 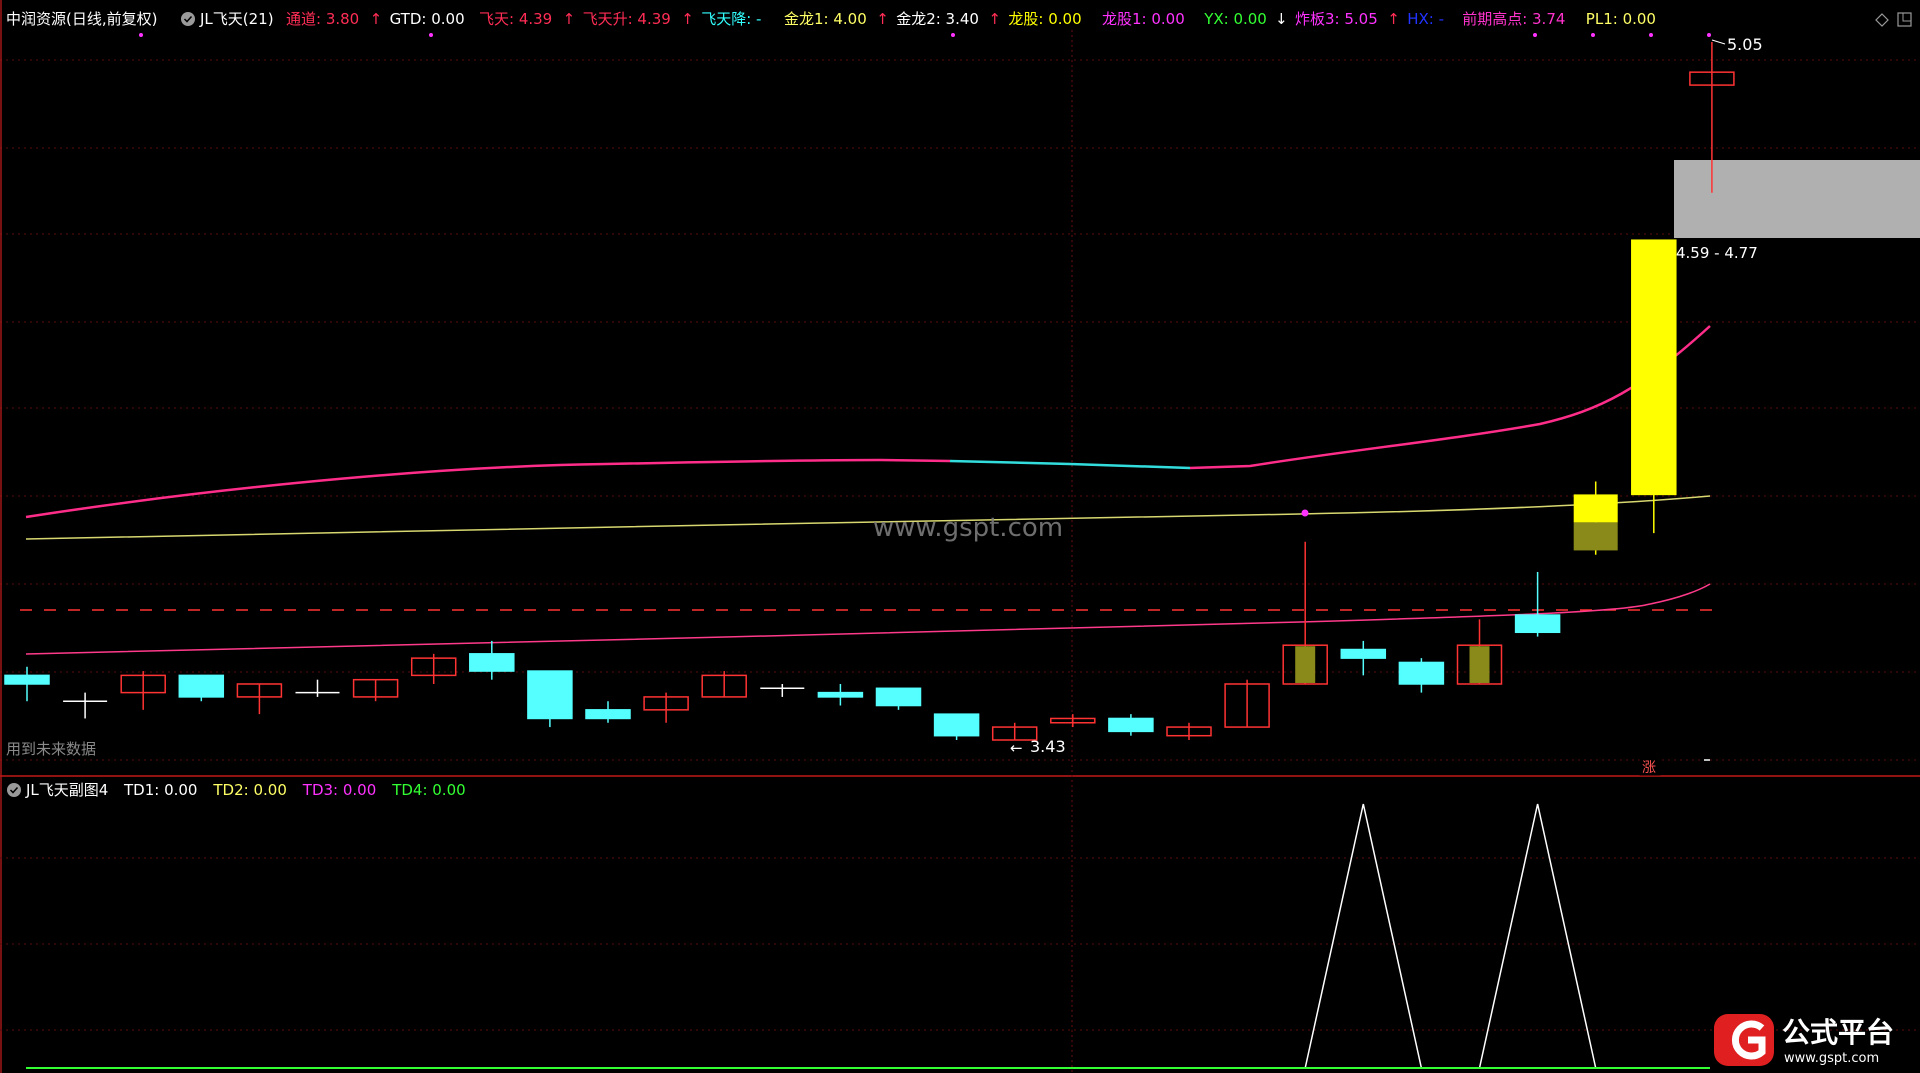 What do you see at coordinates (1797, 199) in the screenshot?
I see `resistance-zone` at bounding box center [1797, 199].